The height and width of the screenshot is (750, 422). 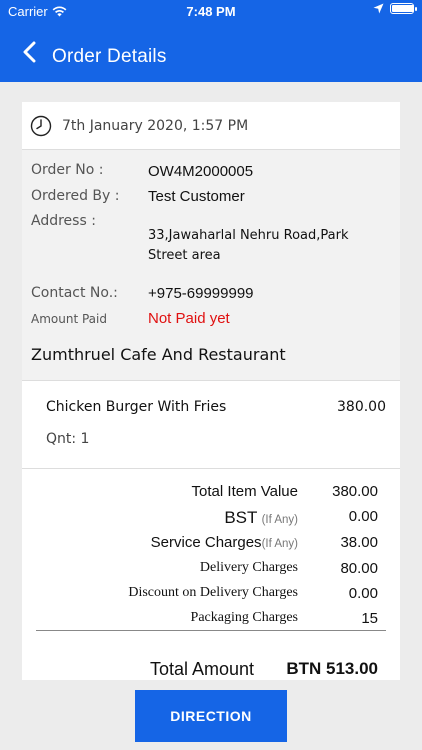 What do you see at coordinates (361, 407) in the screenshot?
I see `item-price: 380.00` at bounding box center [361, 407].